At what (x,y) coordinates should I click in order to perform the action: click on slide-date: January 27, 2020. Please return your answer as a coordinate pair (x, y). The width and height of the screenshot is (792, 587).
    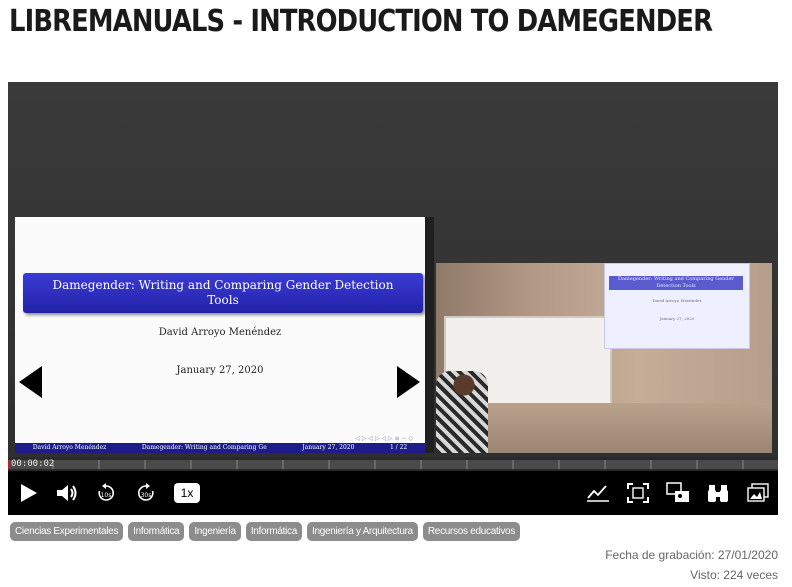
    Looking at the image, I should click on (220, 370).